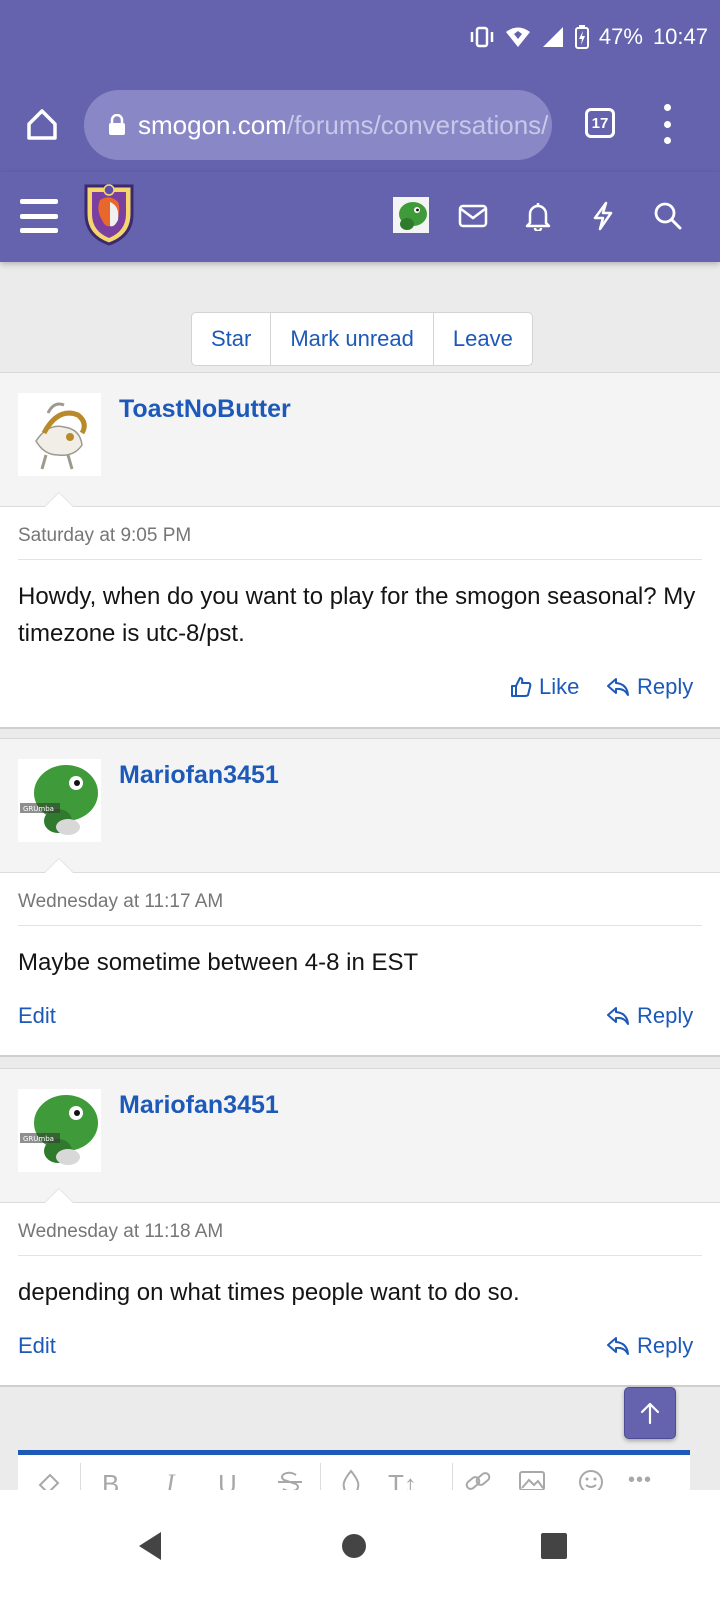 This screenshot has height=1600, width=720. What do you see at coordinates (232, 339) in the screenshot?
I see `star-button: Star` at bounding box center [232, 339].